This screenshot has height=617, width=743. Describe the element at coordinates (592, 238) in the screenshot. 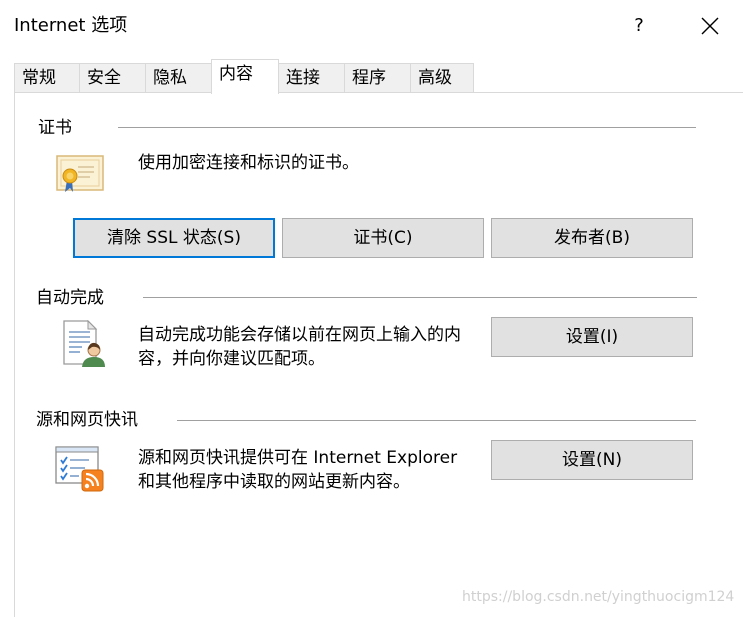

I see `publishers-button: 发布者(B)` at that location.